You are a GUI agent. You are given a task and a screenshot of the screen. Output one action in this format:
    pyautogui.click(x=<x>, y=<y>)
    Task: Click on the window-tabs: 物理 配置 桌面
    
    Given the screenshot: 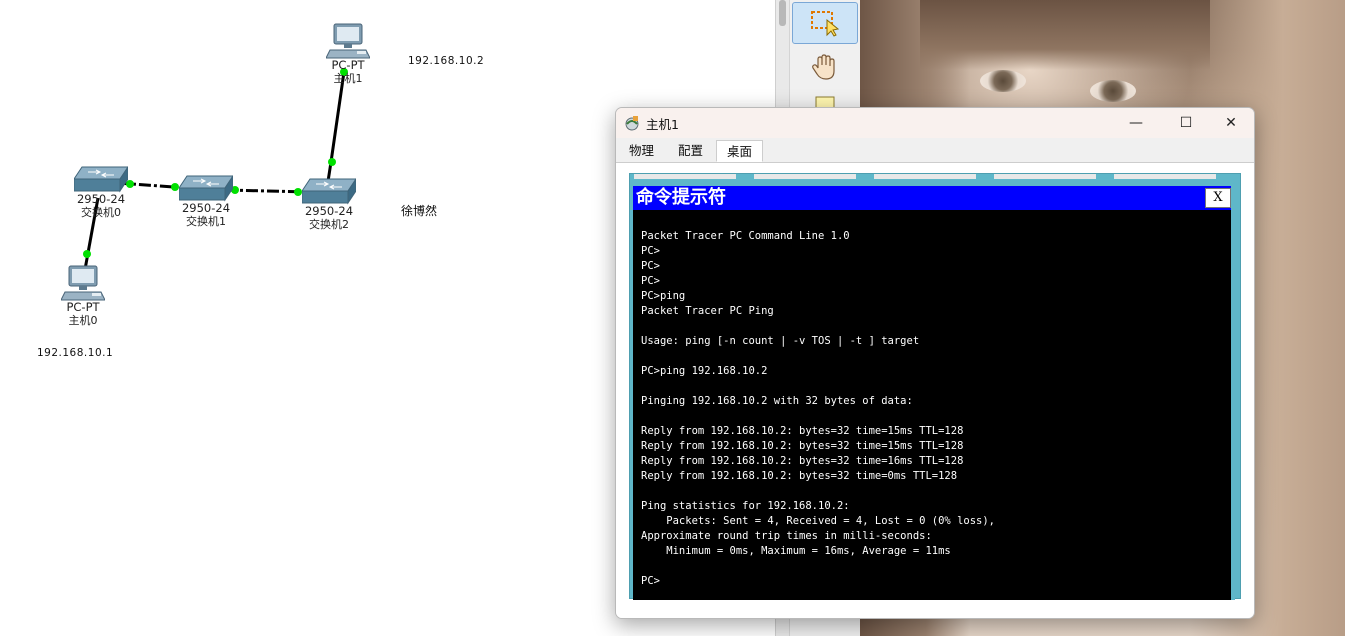 What is the action you would take?
    pyautogui.click(x=935, y=150)
    